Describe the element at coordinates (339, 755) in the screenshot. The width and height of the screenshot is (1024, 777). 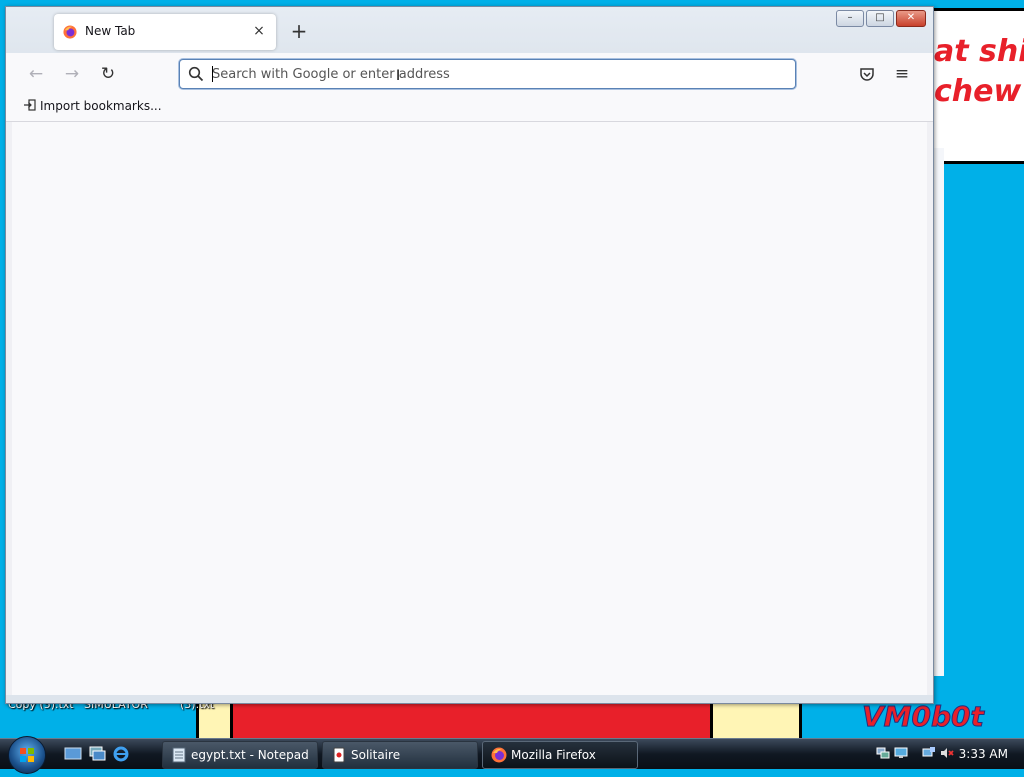
I see `solitaire-icon` at that location.